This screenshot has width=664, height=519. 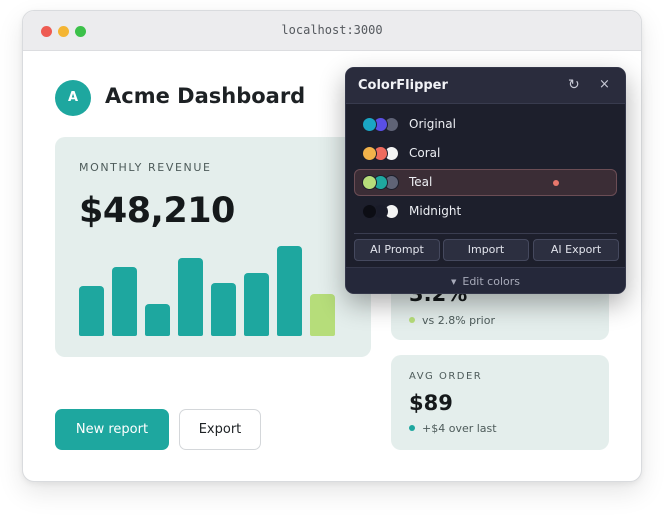 I want to click on theme-option-teal: Teal, so click(x=485, y=182).